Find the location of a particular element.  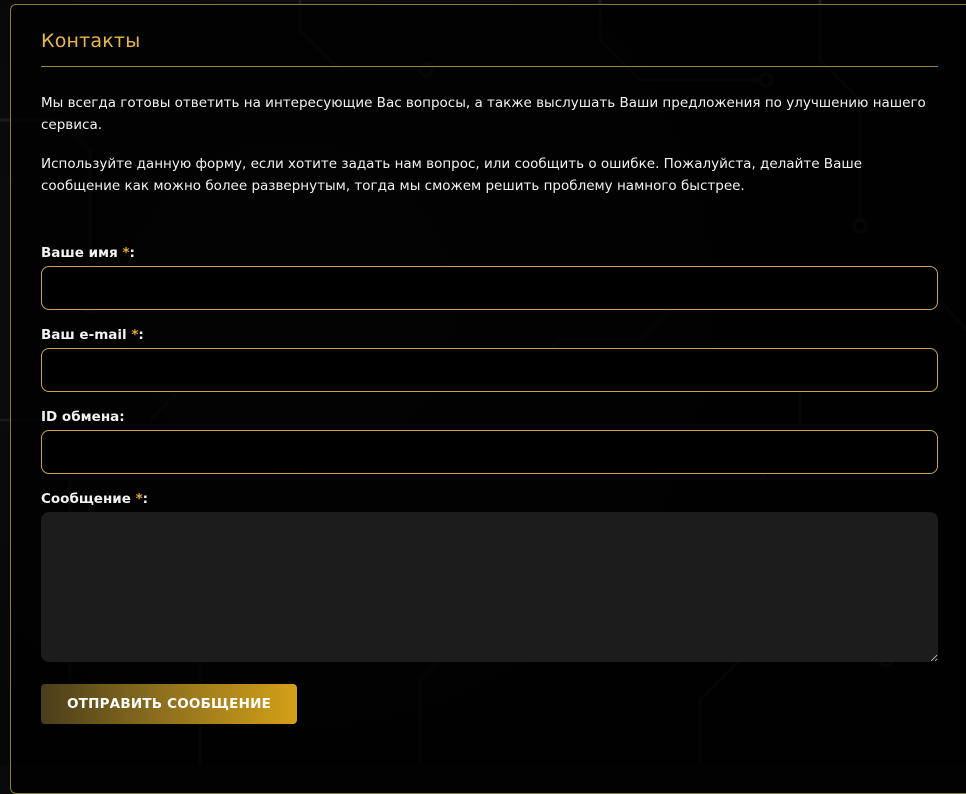

email-input is located at coordinates (489, 370).